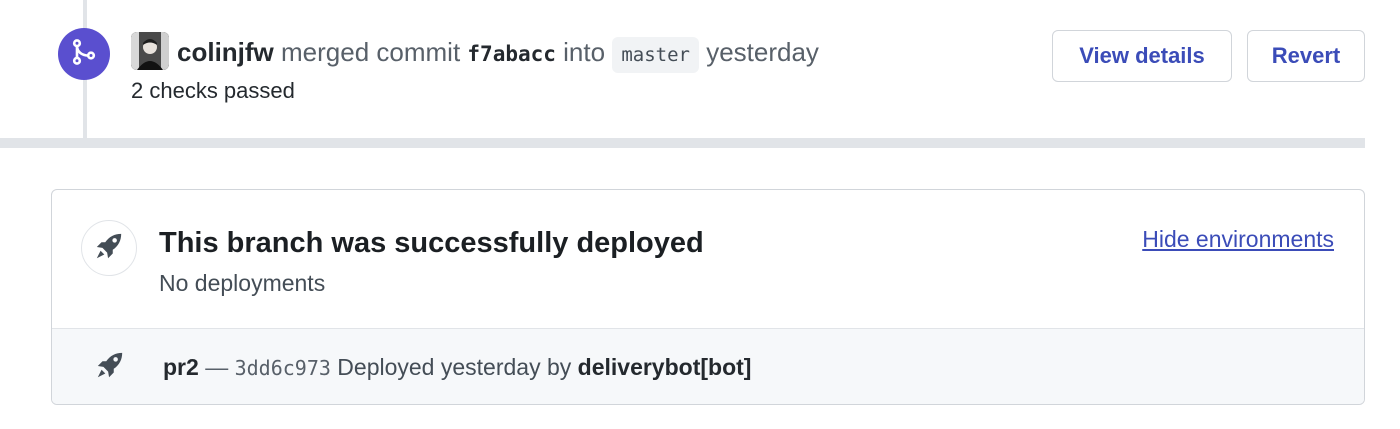 This screenshot has height=429, width=1400. What do you see at coordinates (1306, 56) in the screenshot?
I see `revert-button: Revert` at bounding box center [1306, 56].